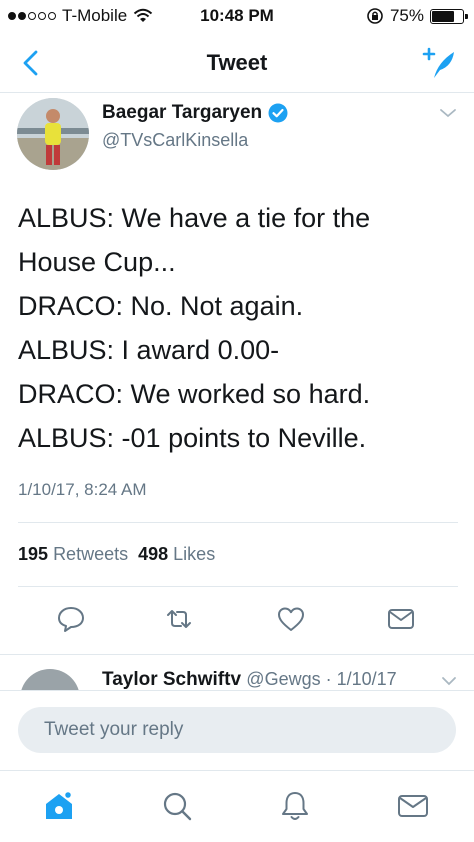 Image resolution: width=474 pixels, height=842 pixels. What do you see at coordinates (192, 438) in the screenshot?
I see `tweet-line: ALBUS: -01 points to Neville.` at bounding box center [192, 438].